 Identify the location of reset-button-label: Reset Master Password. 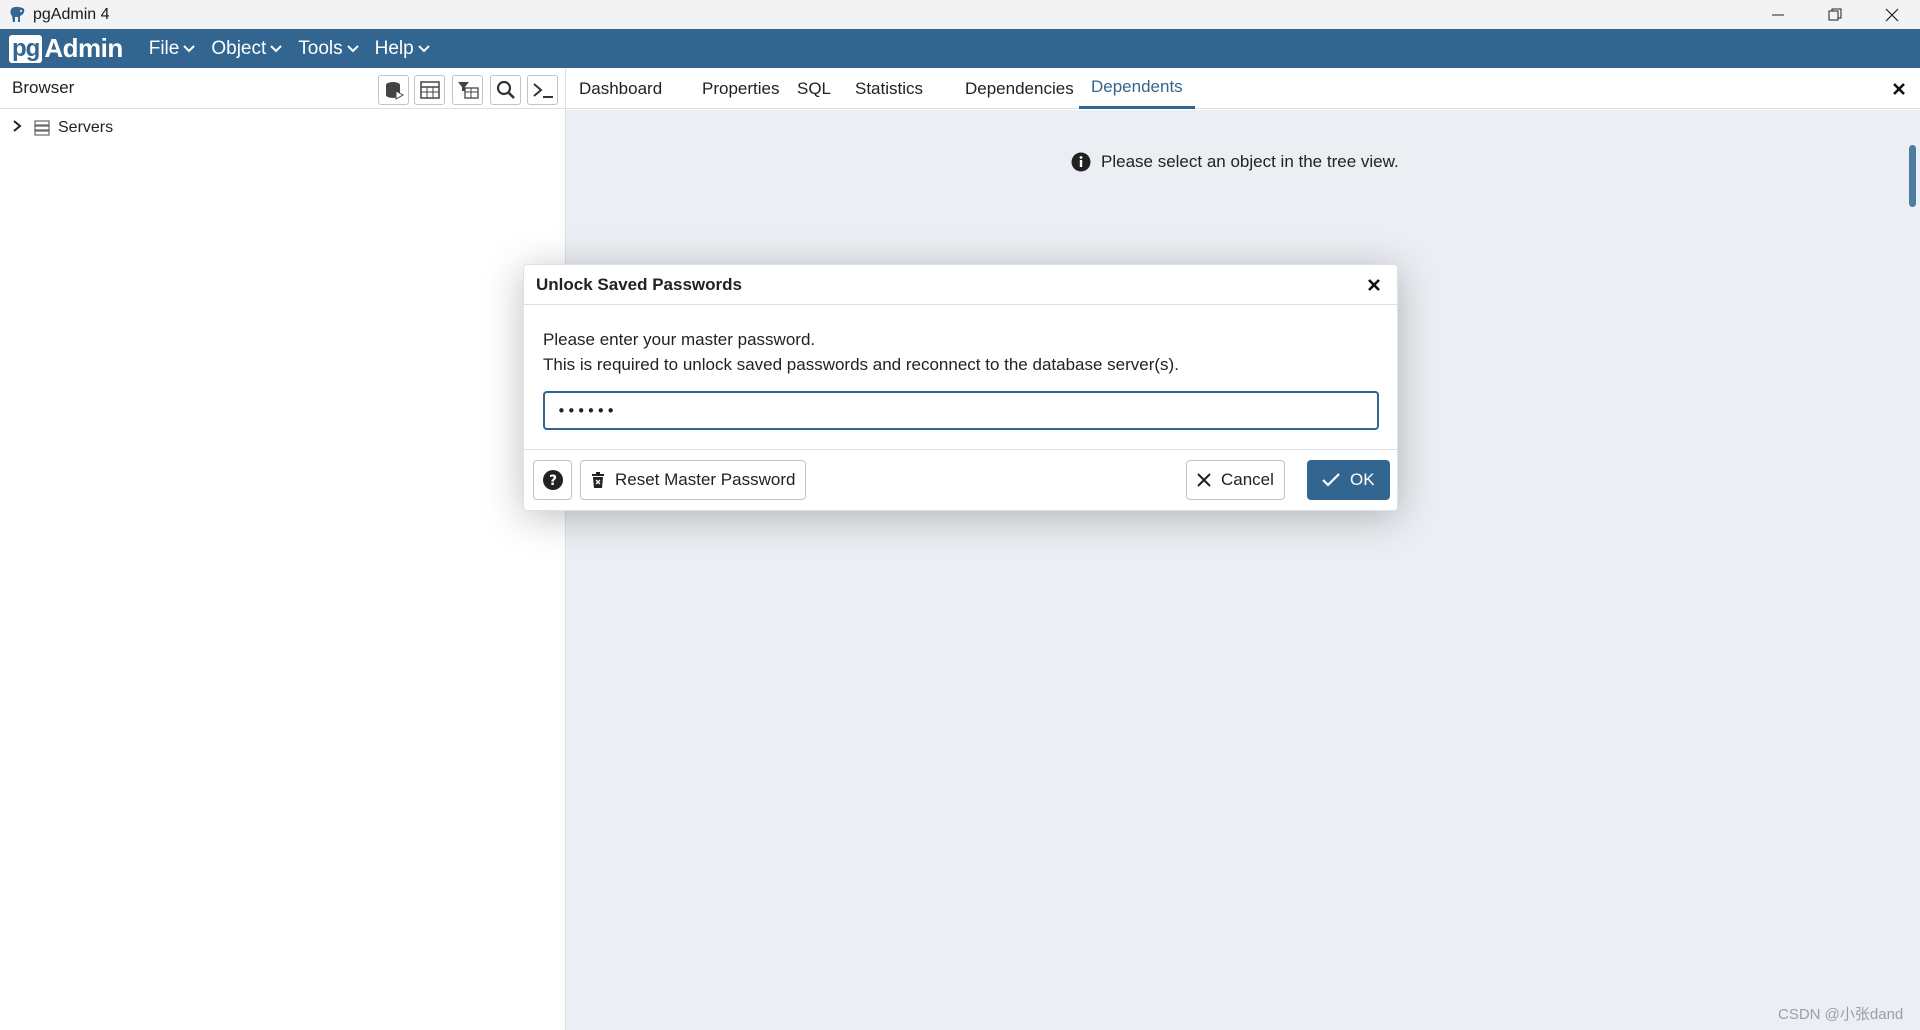
(705, 479).